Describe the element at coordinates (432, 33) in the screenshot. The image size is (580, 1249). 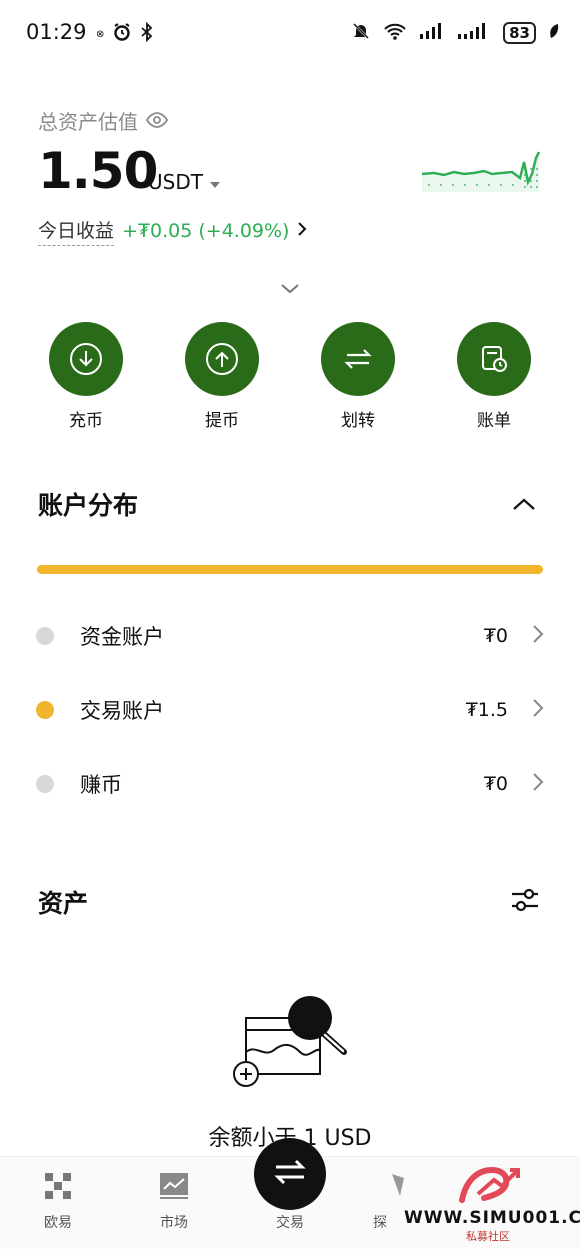
I see `signal-icon` at that location.